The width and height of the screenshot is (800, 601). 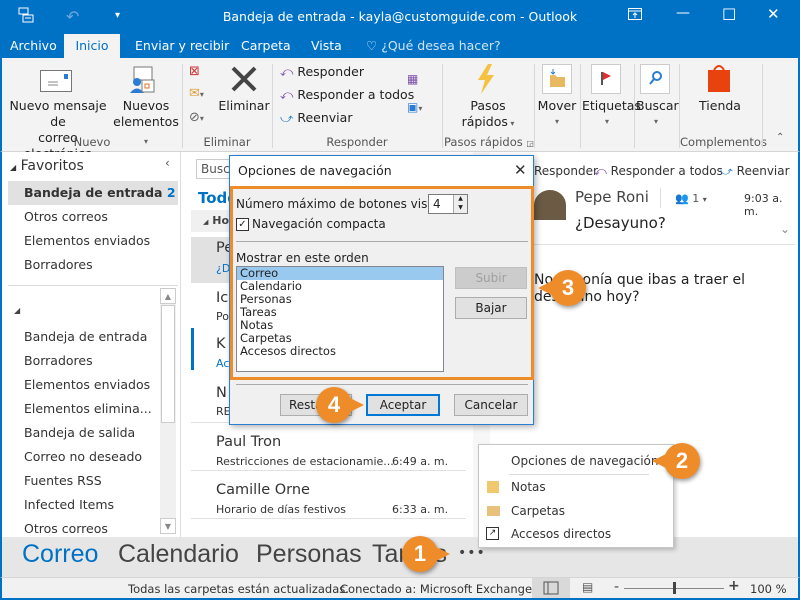 What do you see at coordinates (720, 106) in the screenshot?
I see `store-button: Tienda` at bounding box center [720, 106].